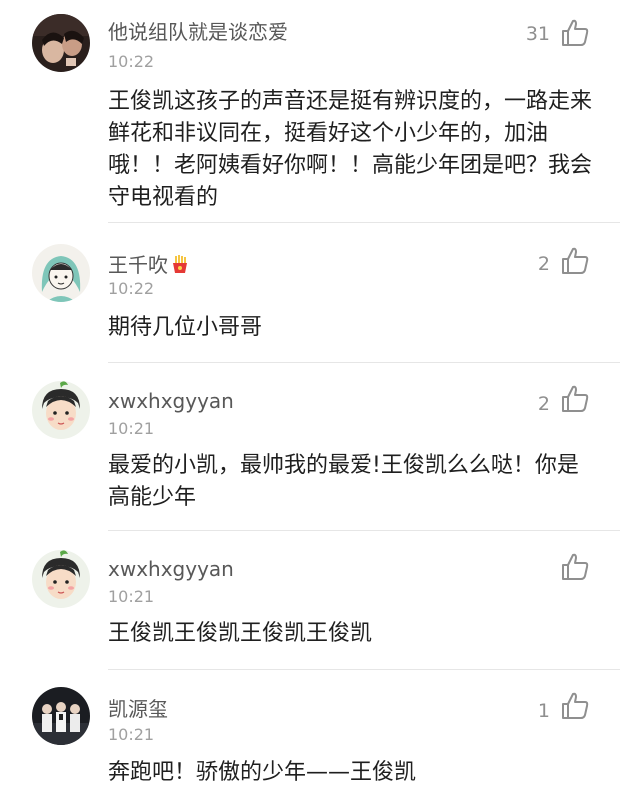 The width and height of the screenshot is (620, 800). What do you see at coordinates (185, 327) in the screenshot?
I see `comment-text: 期待几位小哥哥` at bounding box center [185, 327].